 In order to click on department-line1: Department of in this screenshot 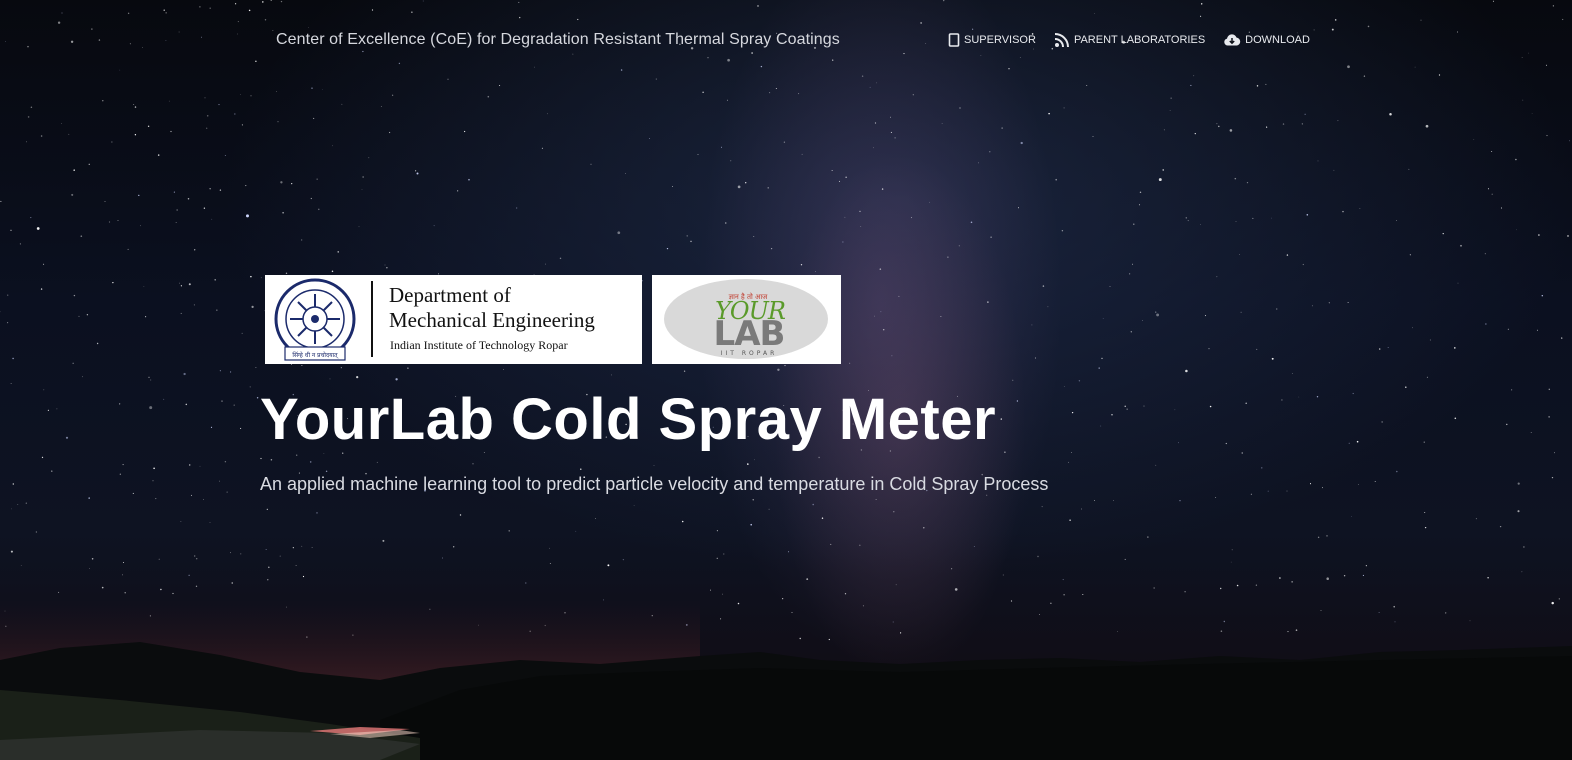, I will do `click(450, 295)`.